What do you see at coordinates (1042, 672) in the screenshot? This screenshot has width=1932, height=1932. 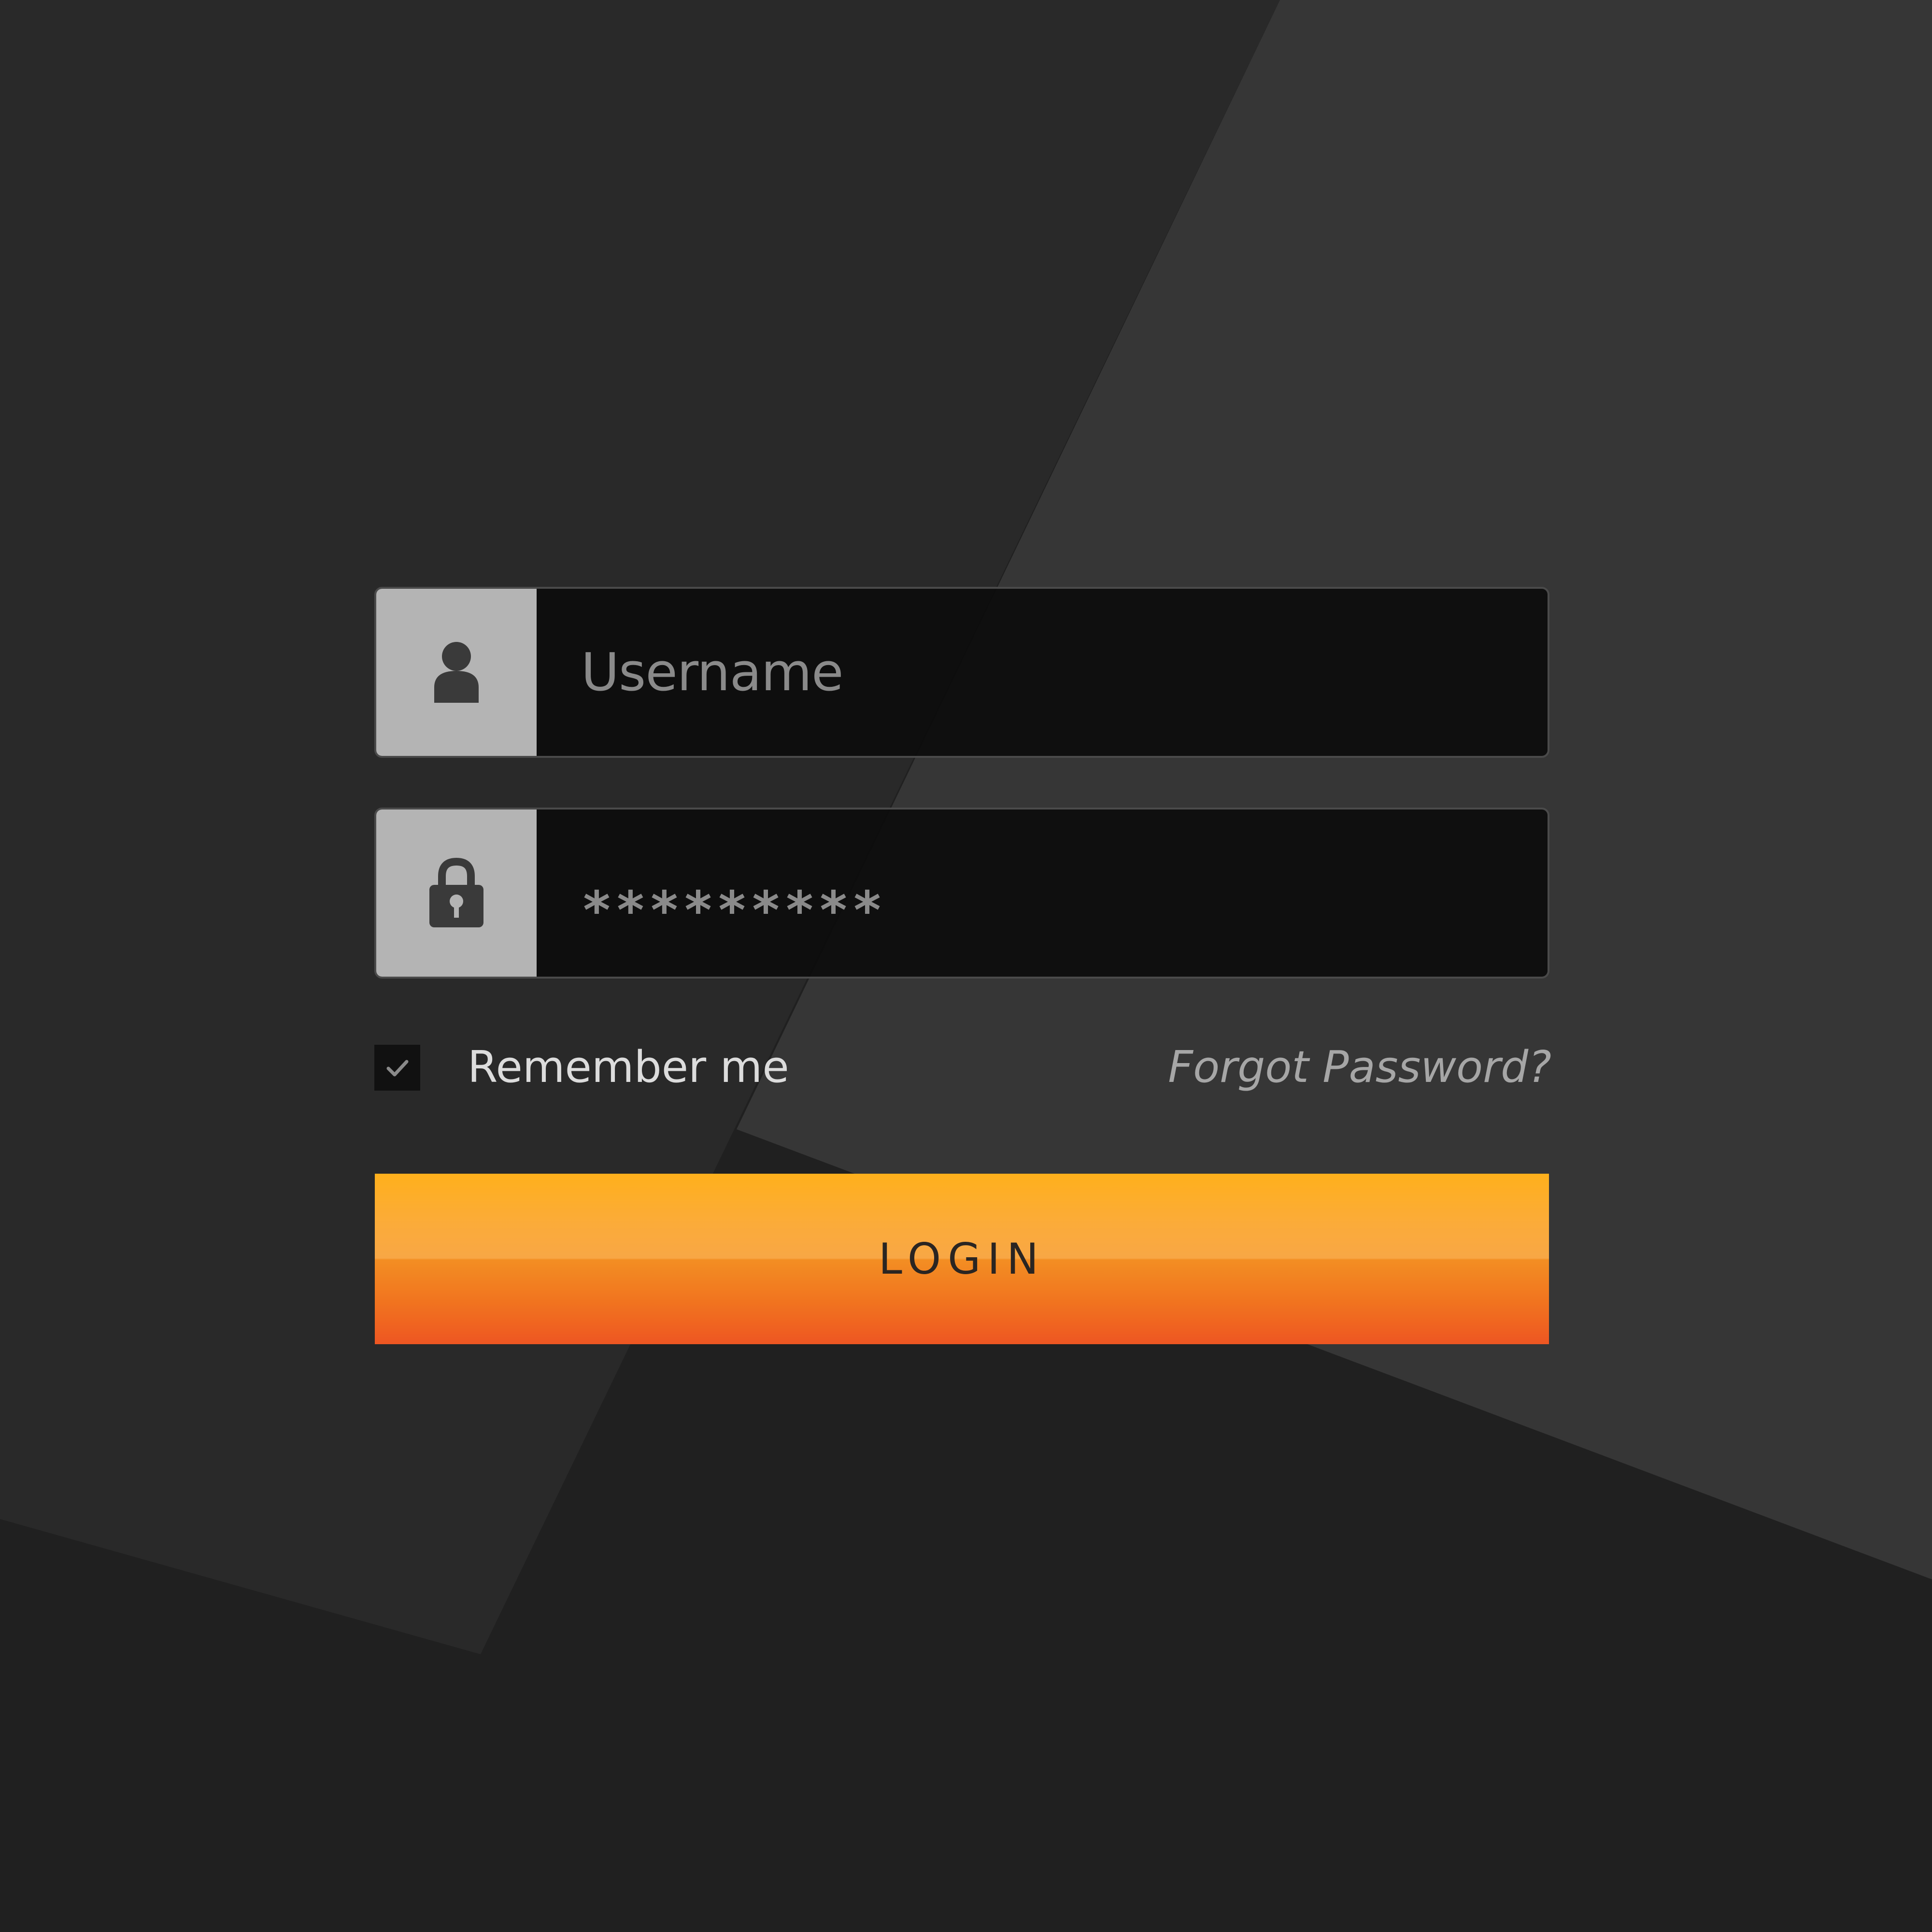 I see `username-input` at bounding box center [1042, 672].